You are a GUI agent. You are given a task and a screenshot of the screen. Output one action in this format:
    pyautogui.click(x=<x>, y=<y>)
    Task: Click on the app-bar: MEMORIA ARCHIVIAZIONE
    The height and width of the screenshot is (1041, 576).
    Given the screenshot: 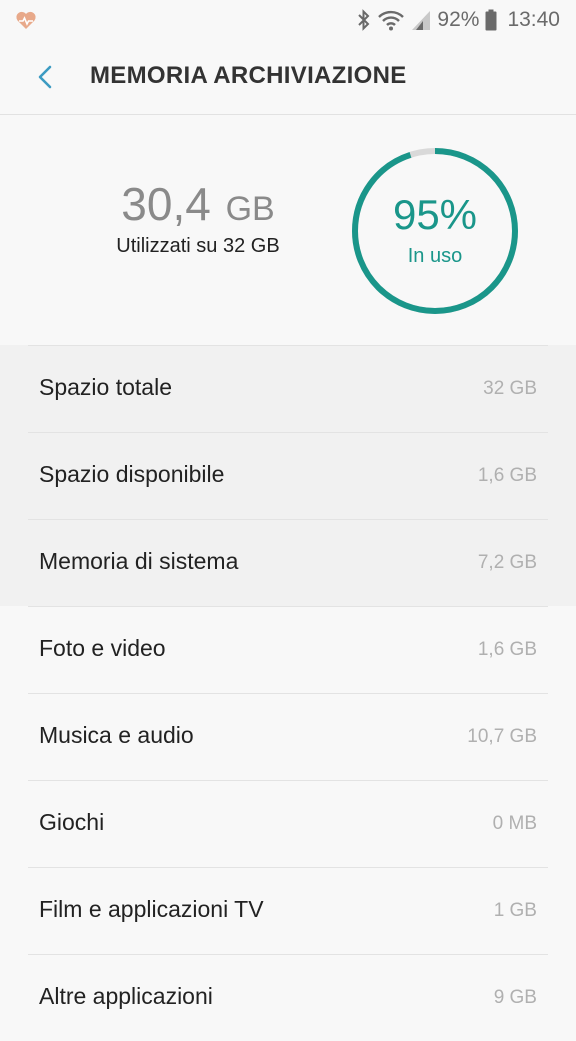 What is the action you would take?
    pyautogui.click(x=288, y=77)
    